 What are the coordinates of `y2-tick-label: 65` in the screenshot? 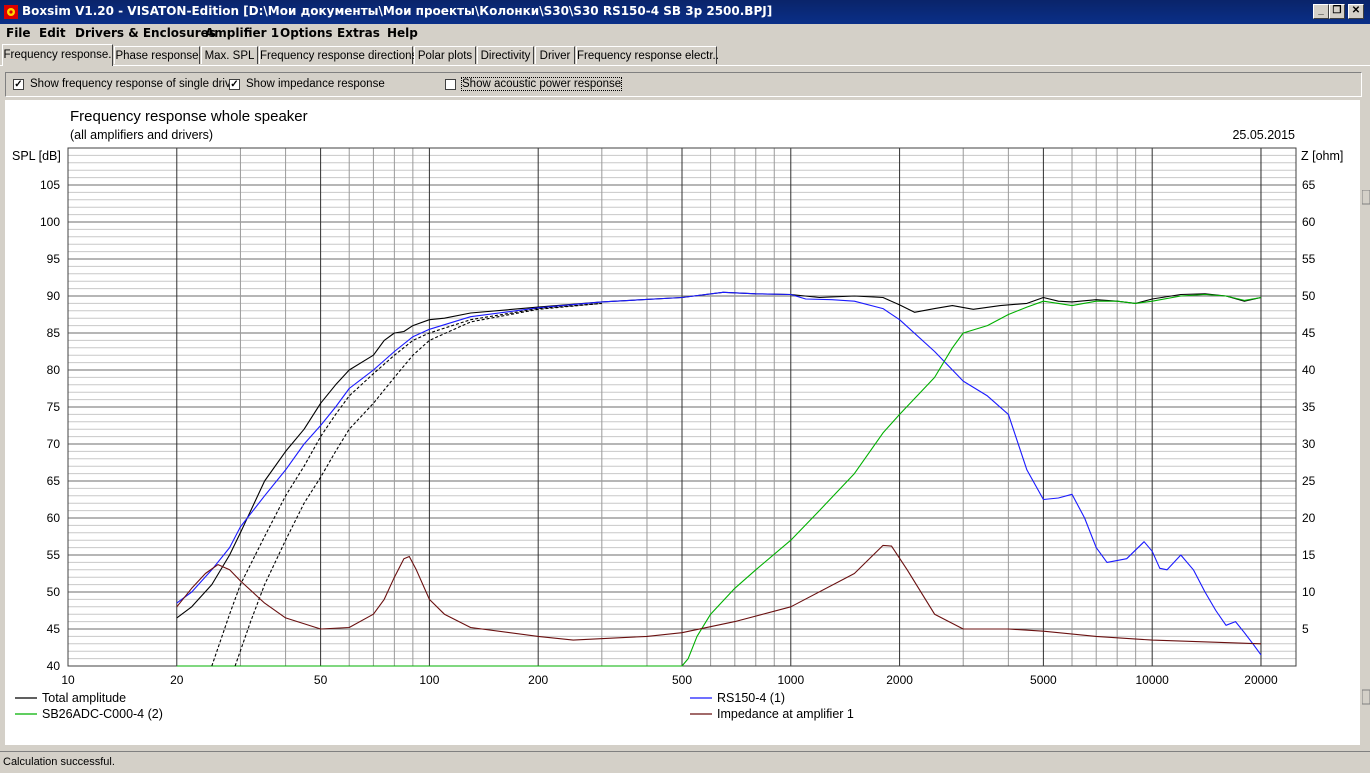 It's located at (1309, 185).